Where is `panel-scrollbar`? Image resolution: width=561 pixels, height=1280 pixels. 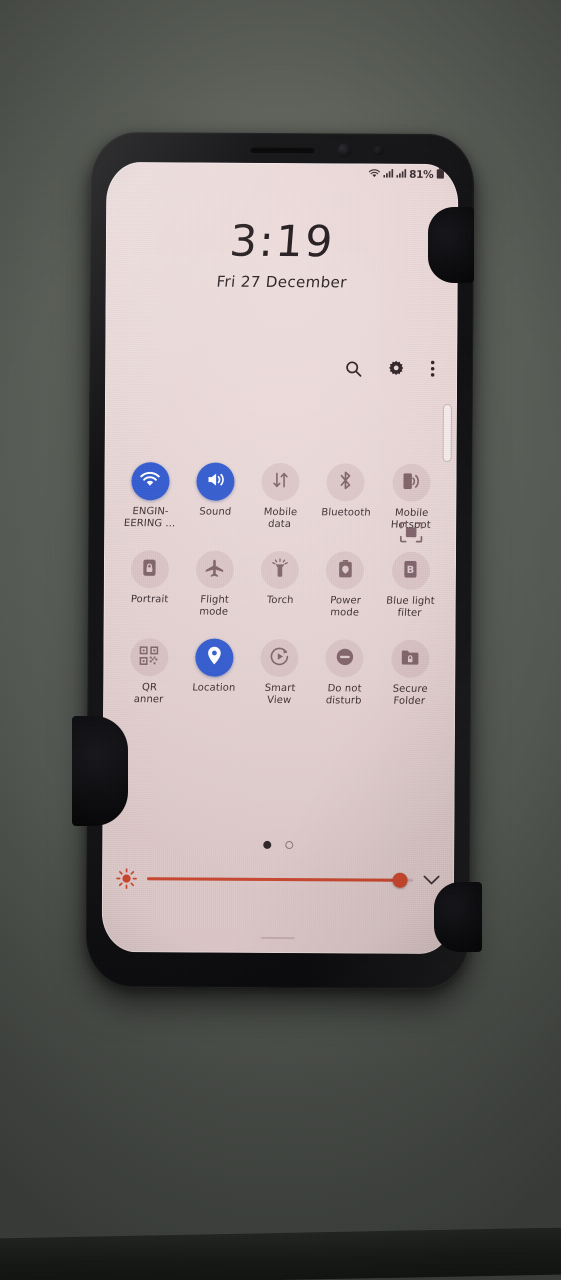 panel-scrollbar is located at coordinates (447, 433).